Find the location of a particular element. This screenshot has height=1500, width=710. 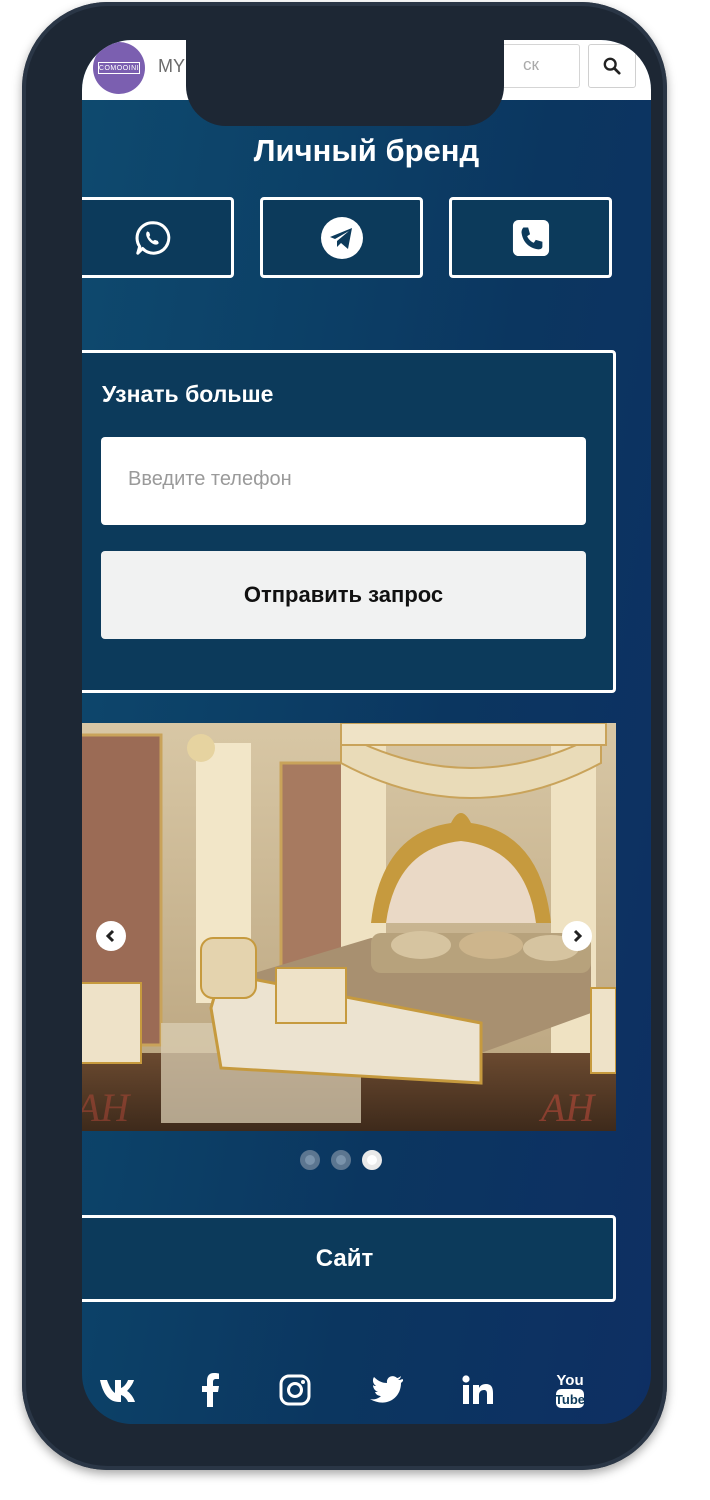

youtube-icon: You Tube is located at coordinates (570, 1390).